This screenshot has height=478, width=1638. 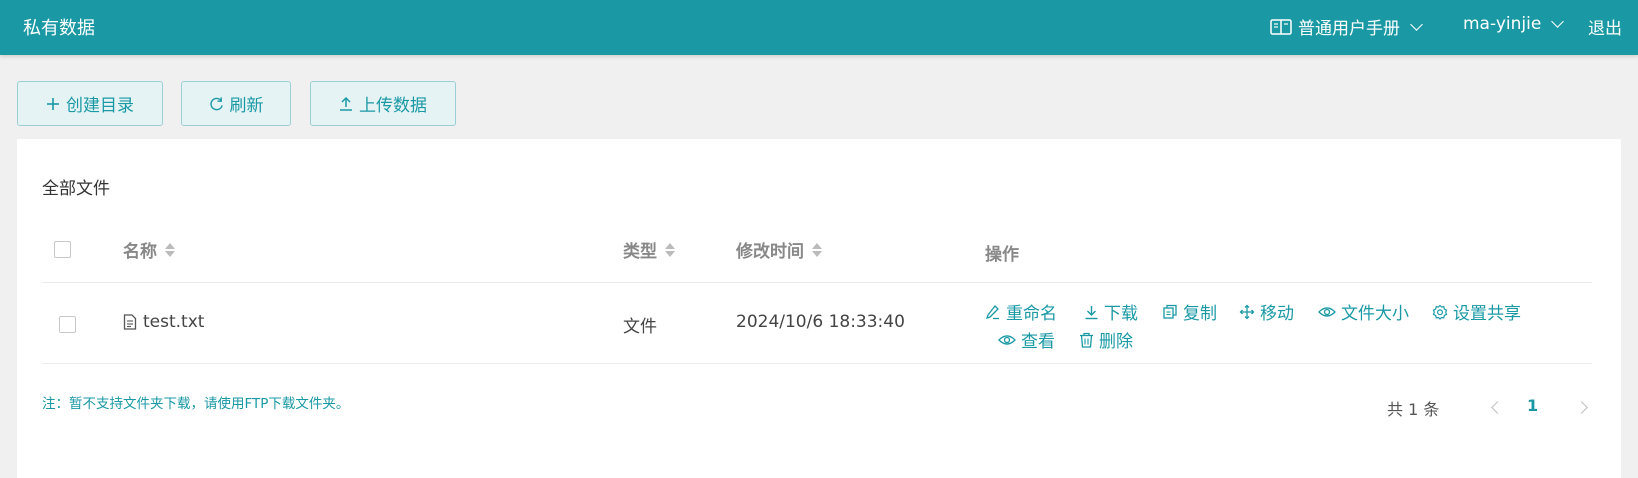 I want to click on column-header-name-label: 名称, so click(x=140, y=252).